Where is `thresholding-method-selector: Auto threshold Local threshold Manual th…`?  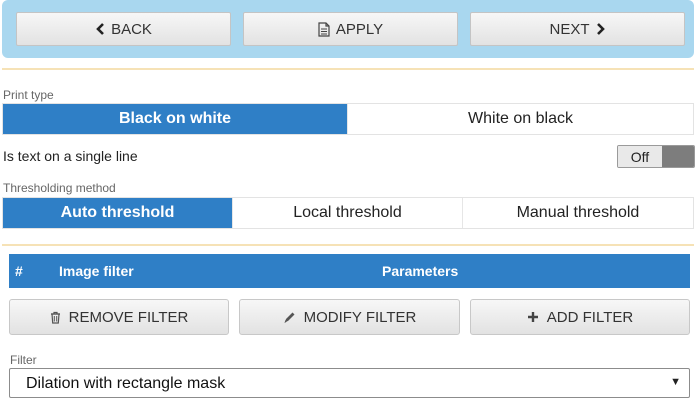 thresholding-method-selector: Auto threshold Local threshold Manual th… is located at coordinates (348, 213).